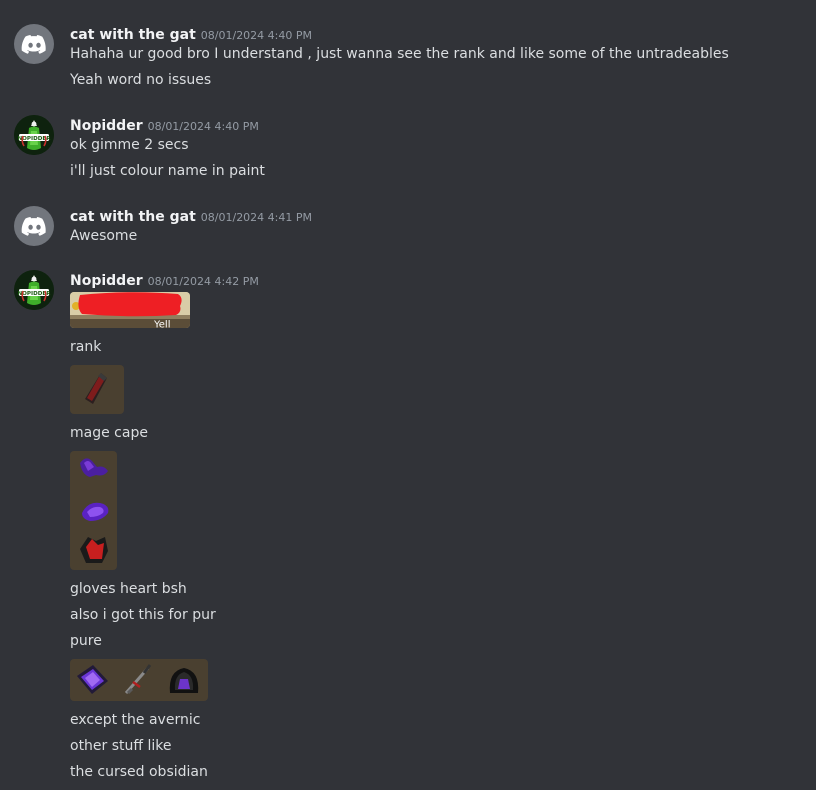 Image resolution: width=816 pixels, height=790 pixels. I want to click on gloves-heart-bsh-attachment, so click(93, 510).